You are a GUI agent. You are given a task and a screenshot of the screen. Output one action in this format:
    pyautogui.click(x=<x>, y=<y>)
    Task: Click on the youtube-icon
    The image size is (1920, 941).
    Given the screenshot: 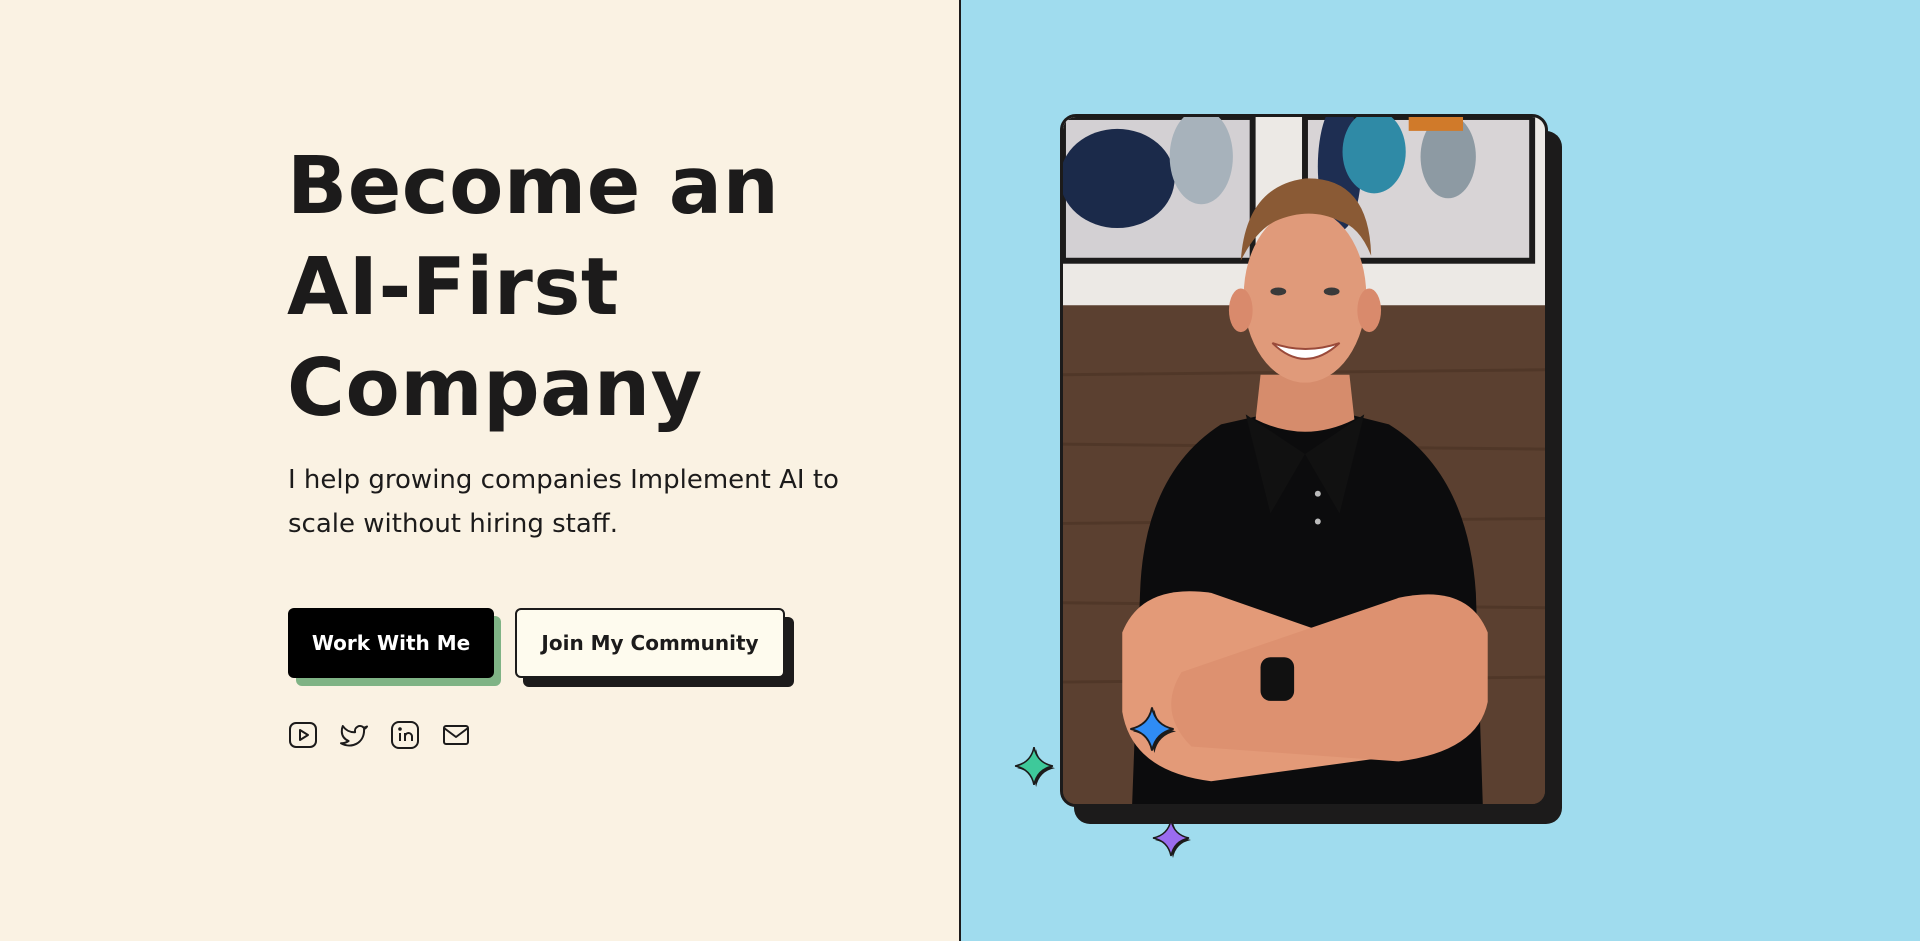 What is the action you would take?
    pyautogui.click(x=303, y=735)
    